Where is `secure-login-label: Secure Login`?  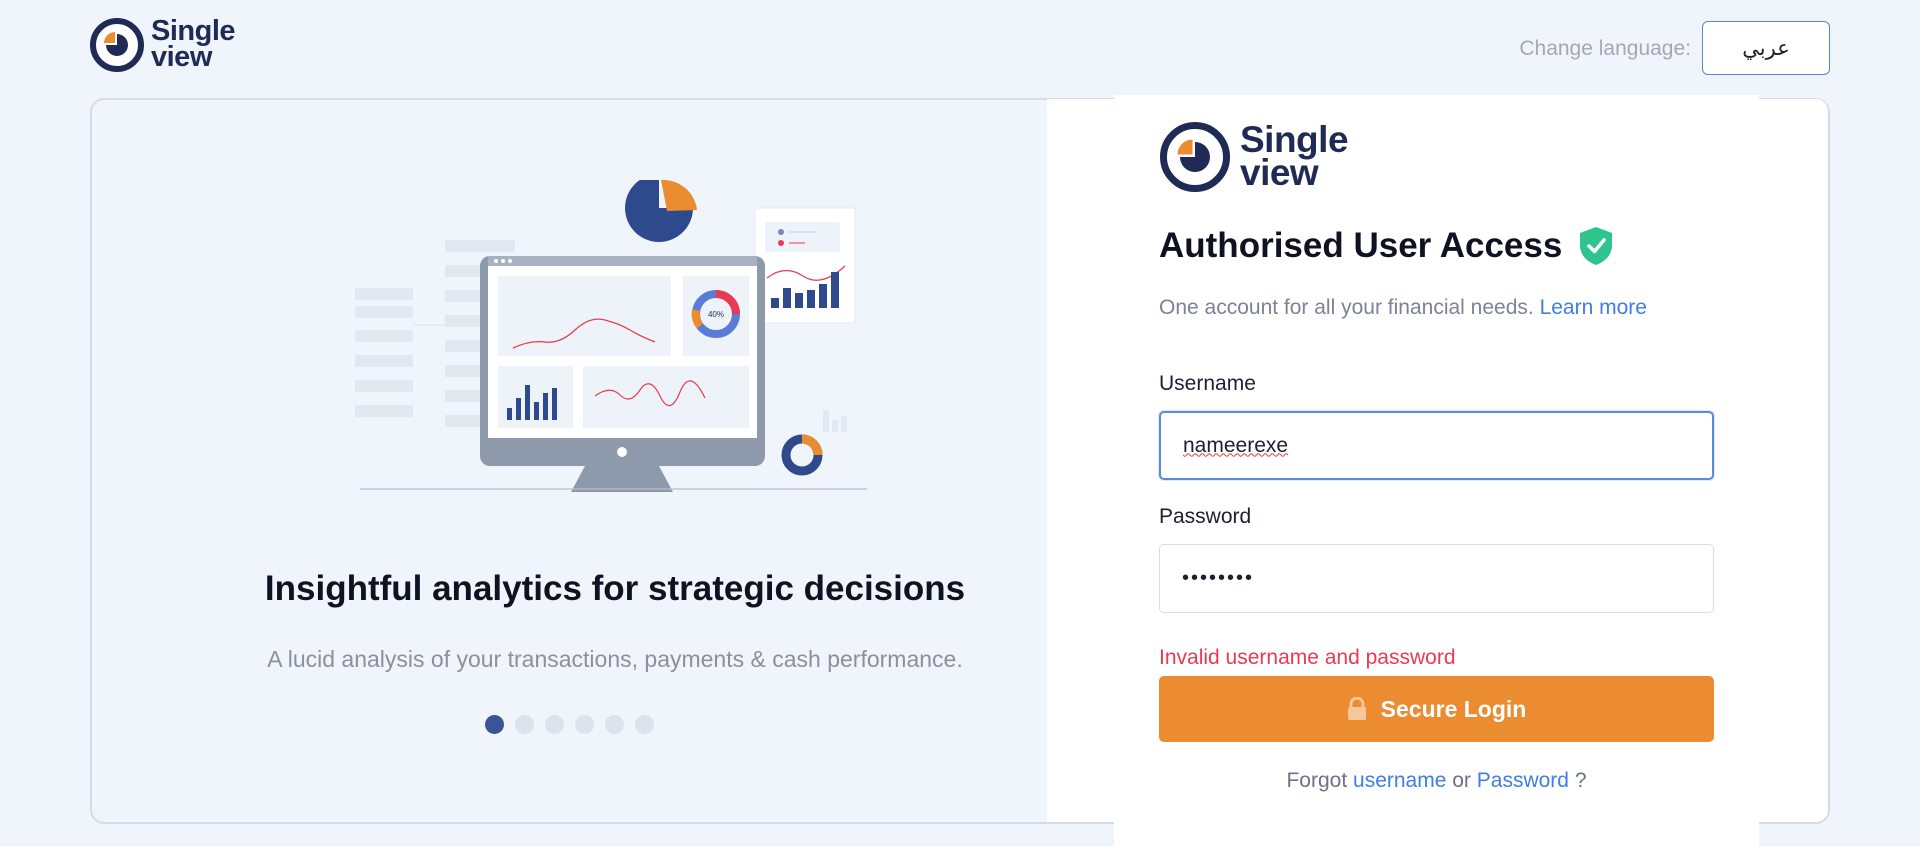 secure-login-label: Secure Login is located at coordinates (1453, 708).